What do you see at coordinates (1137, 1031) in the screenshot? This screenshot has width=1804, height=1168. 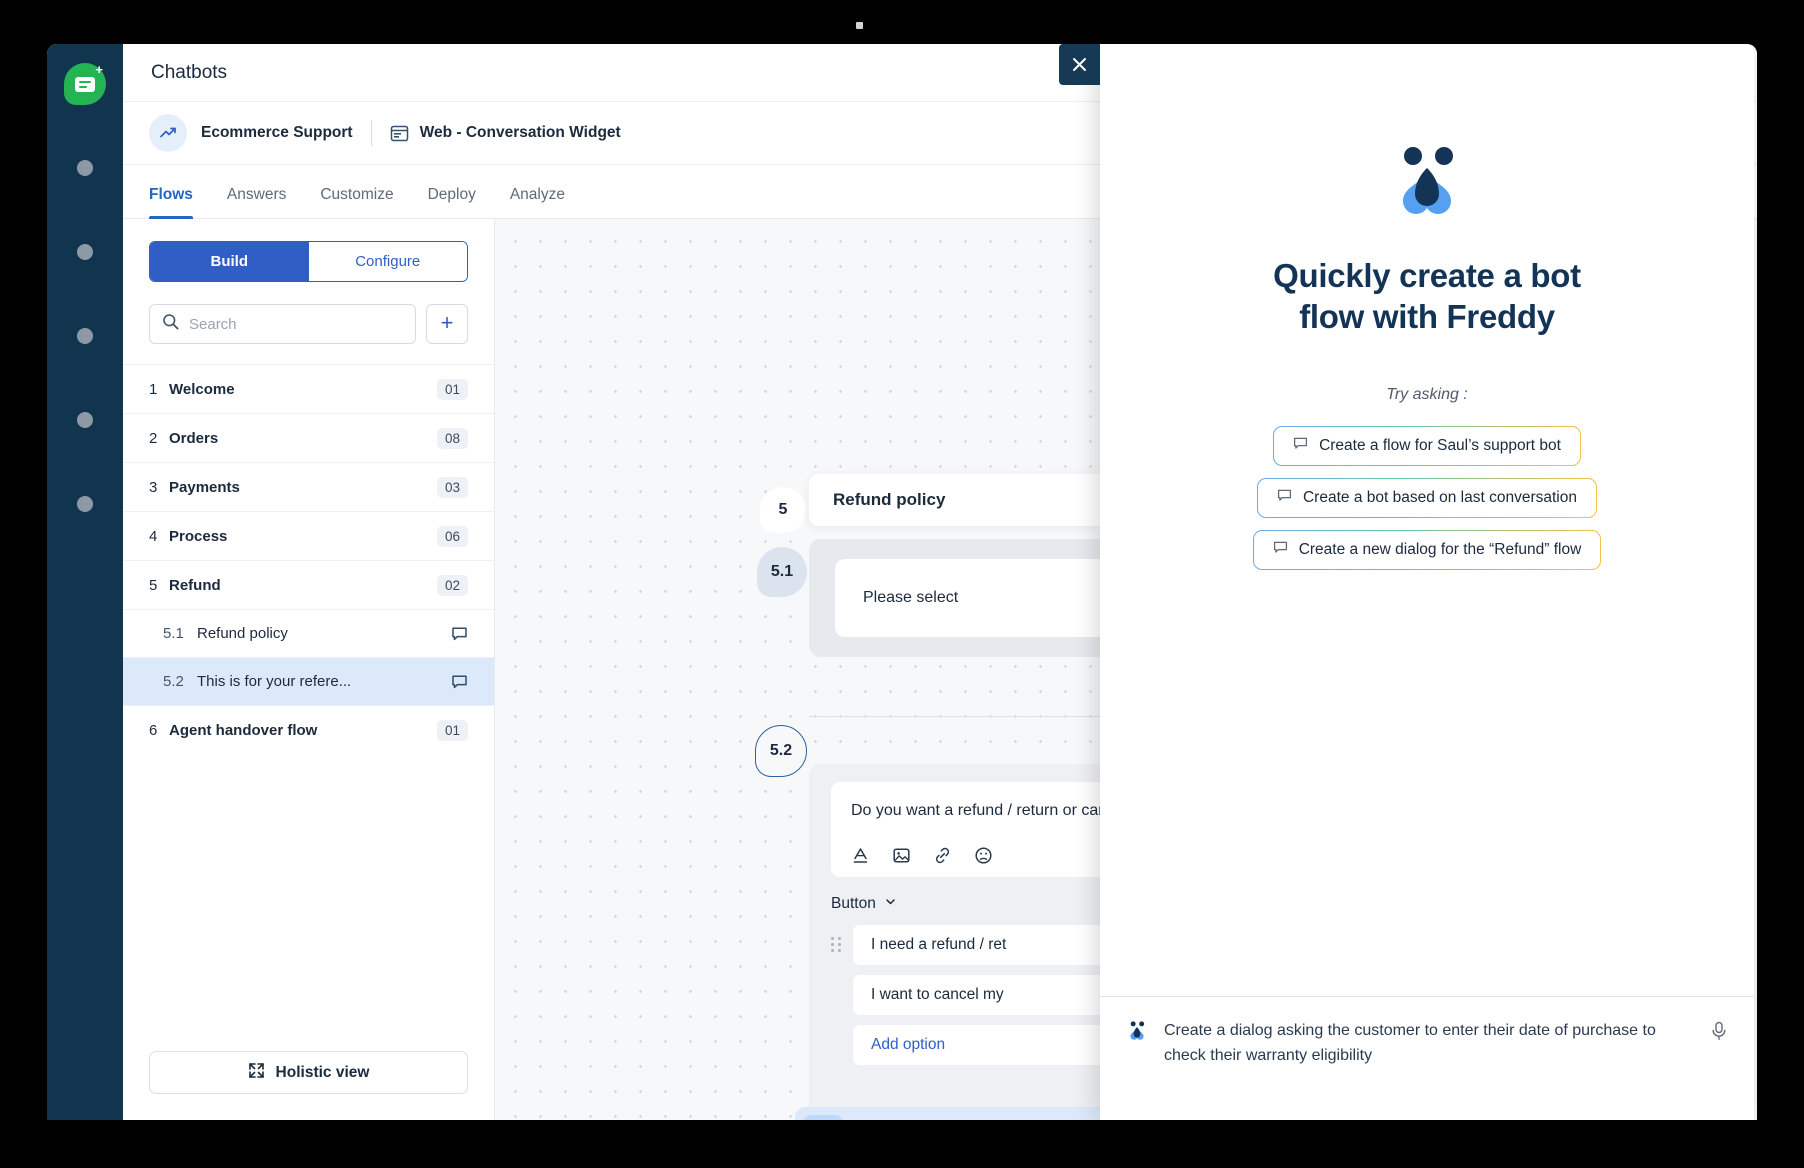 I see `freddy-small-logo-icon` at bounding box center [1137, 1031].